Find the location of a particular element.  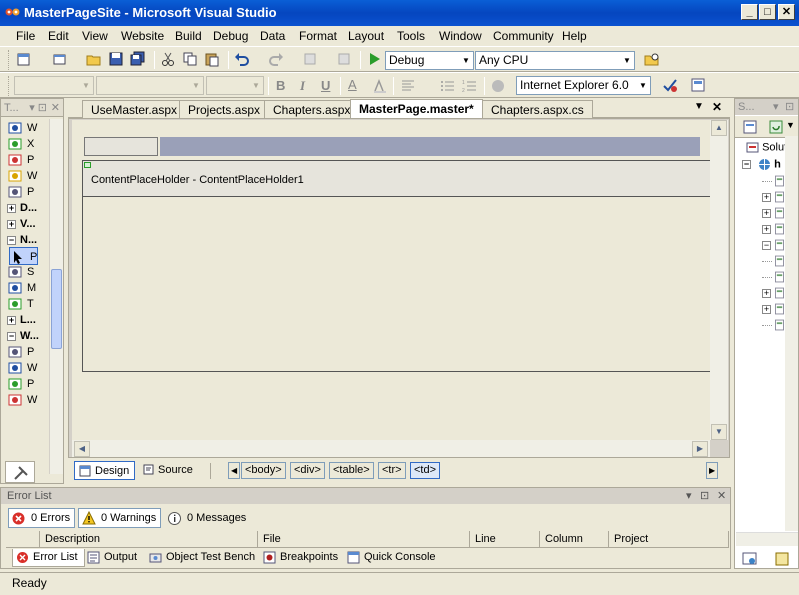

column-header-line: Line is located at coordinates (505, 539).